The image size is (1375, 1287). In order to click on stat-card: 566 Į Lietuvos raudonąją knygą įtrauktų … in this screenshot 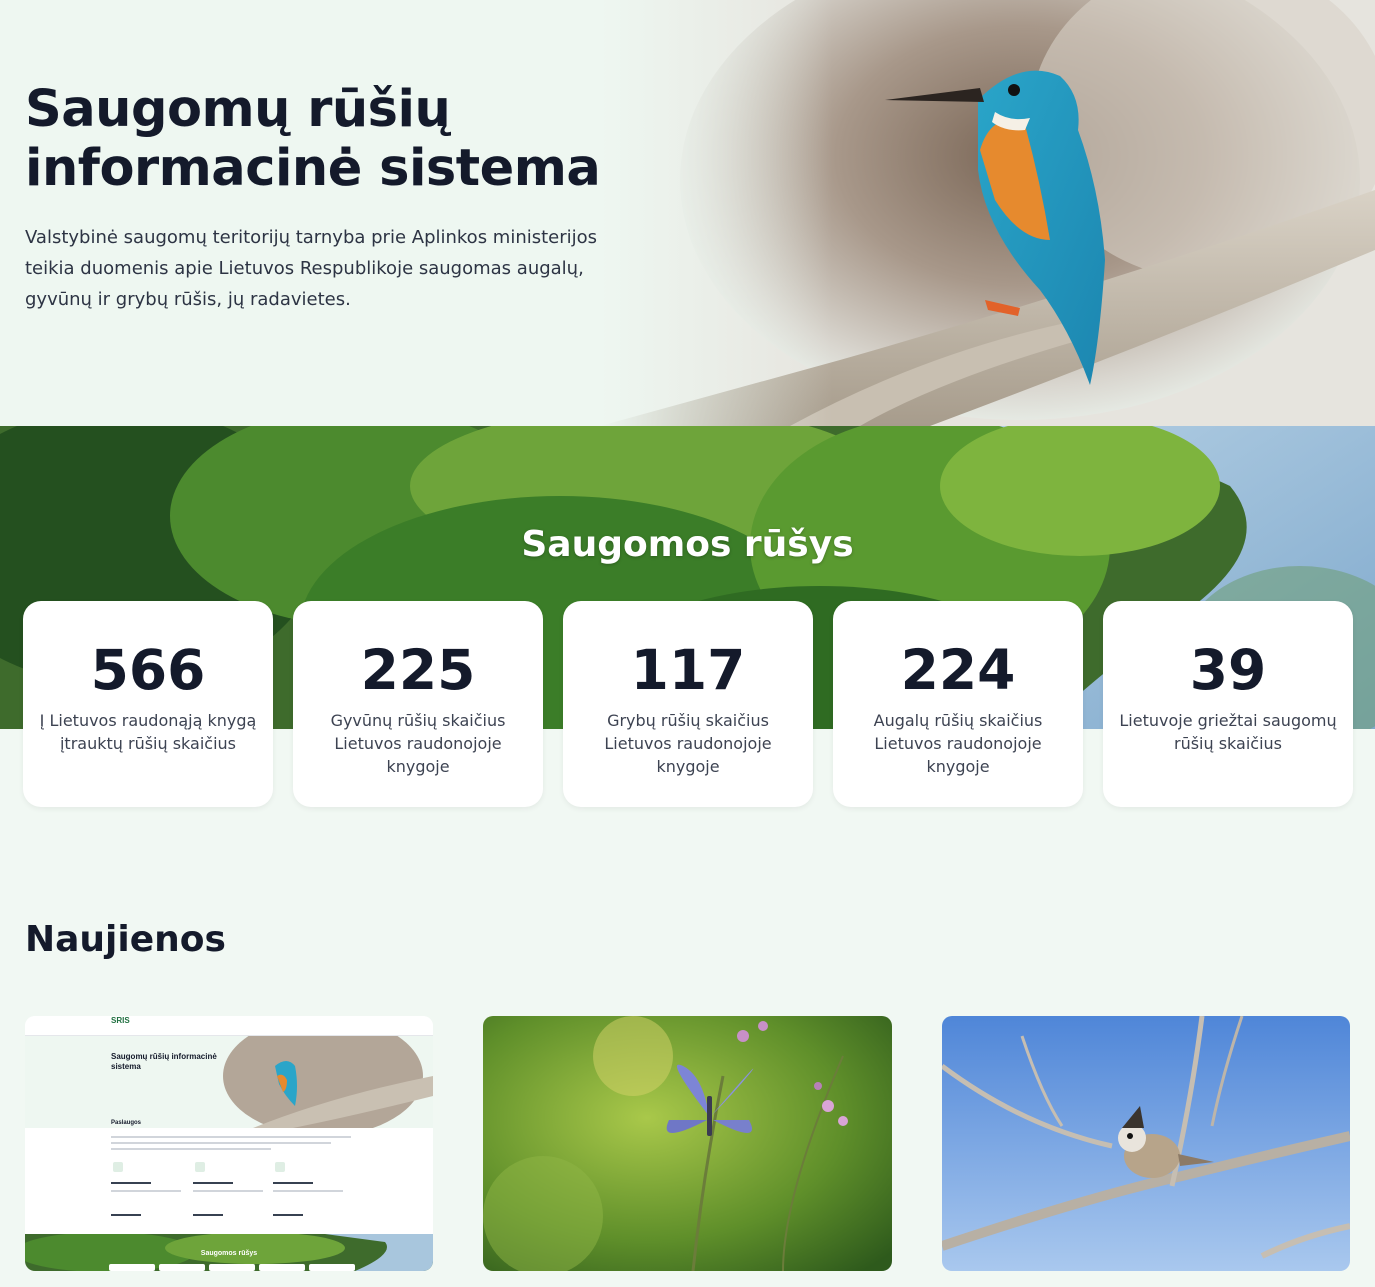, I will do `click(148, 704)`.